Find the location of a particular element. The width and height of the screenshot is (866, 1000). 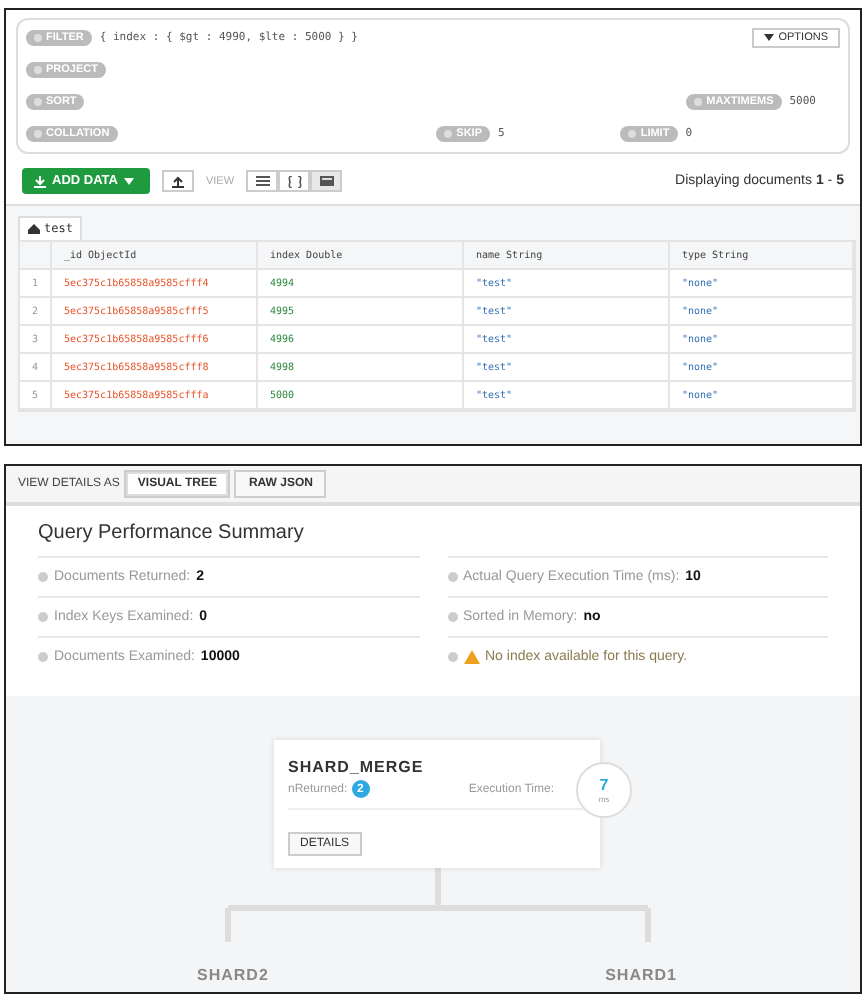

list-icon is located at coordinates (262, 181).